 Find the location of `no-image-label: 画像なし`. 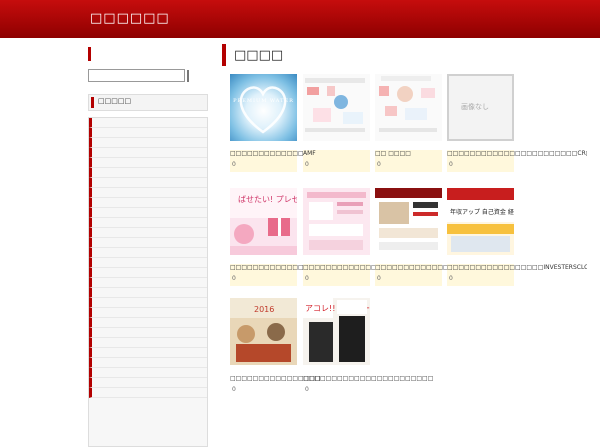

no-image-label: 画像なし is located at coordinates (475, 107).